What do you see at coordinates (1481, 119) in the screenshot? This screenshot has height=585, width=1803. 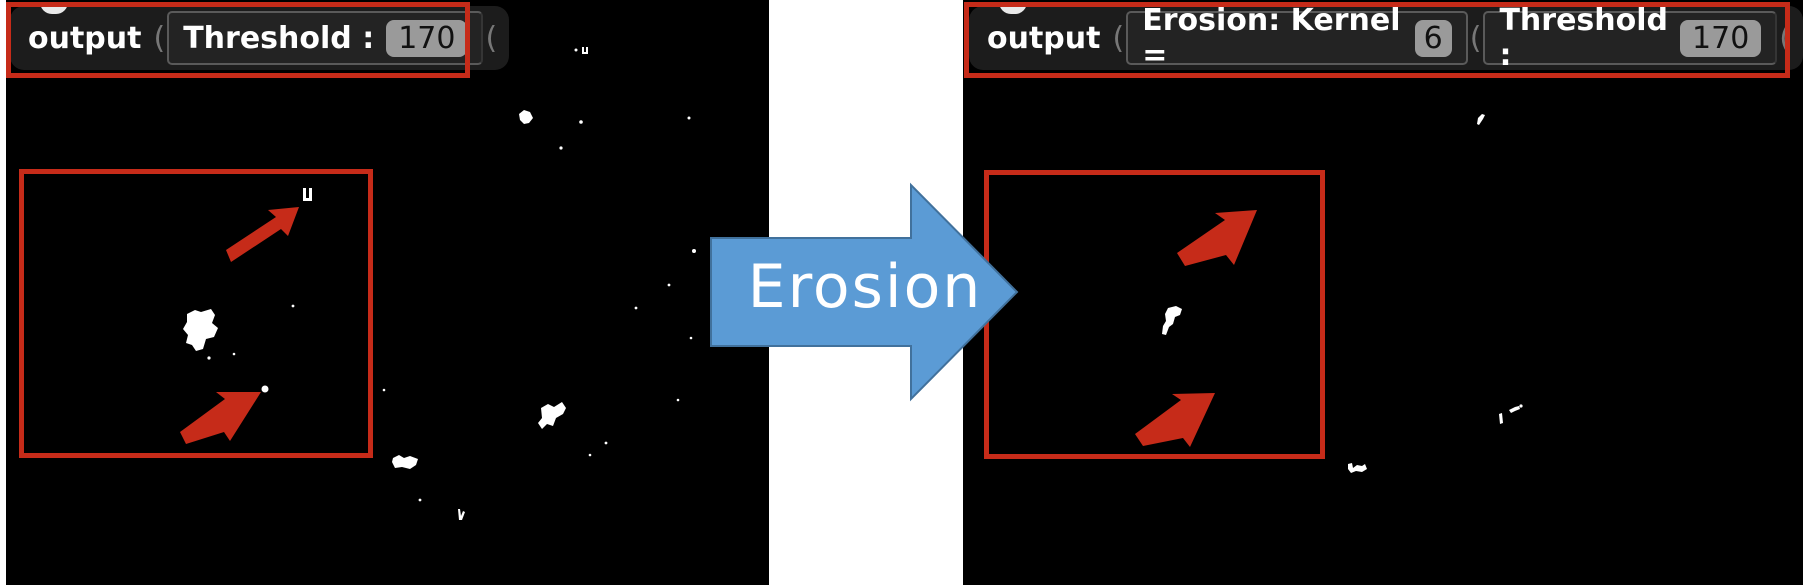 I see `eroded-blob-upper` at bounding box center [1481, 119].